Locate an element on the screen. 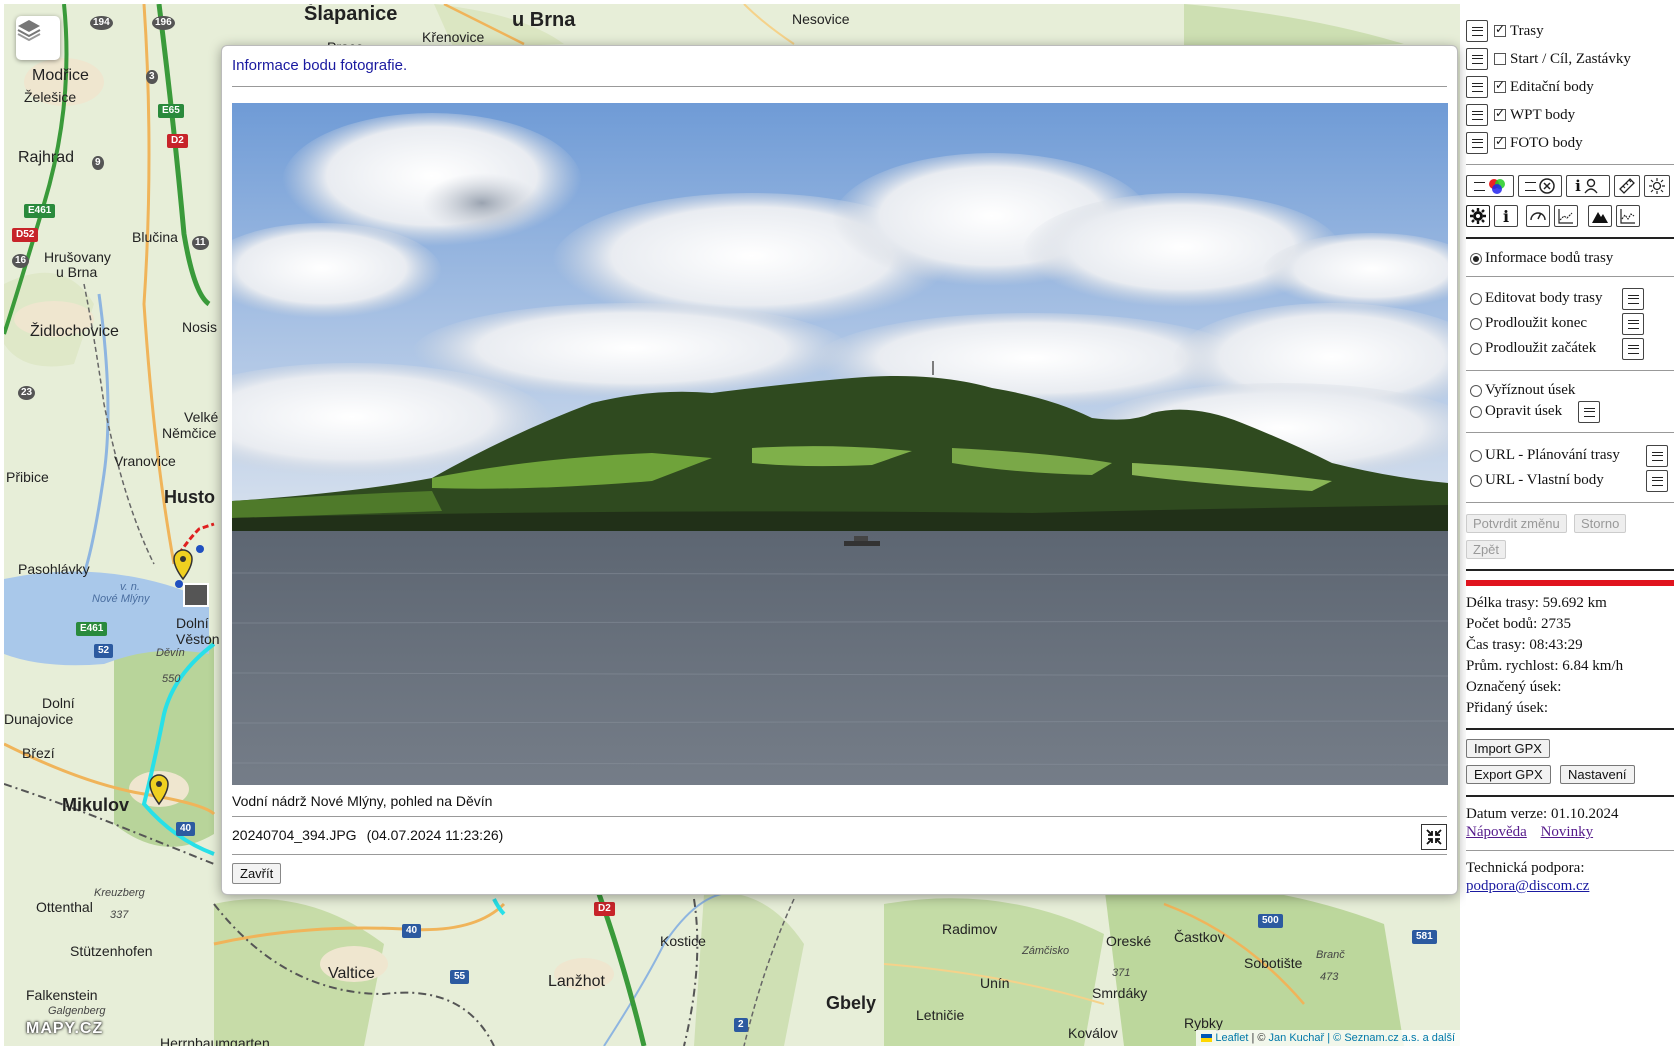  speedometer-icon is located at coordinates (1538, 216).